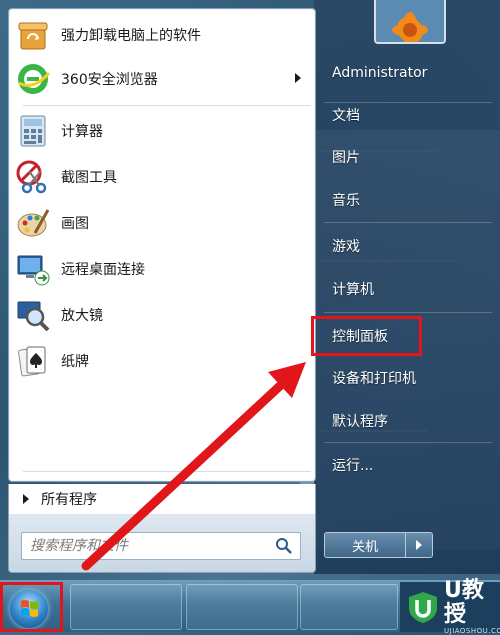 The image size is (500, 635). I want to click on right-item-pictures: 图片, so click(407, 157).